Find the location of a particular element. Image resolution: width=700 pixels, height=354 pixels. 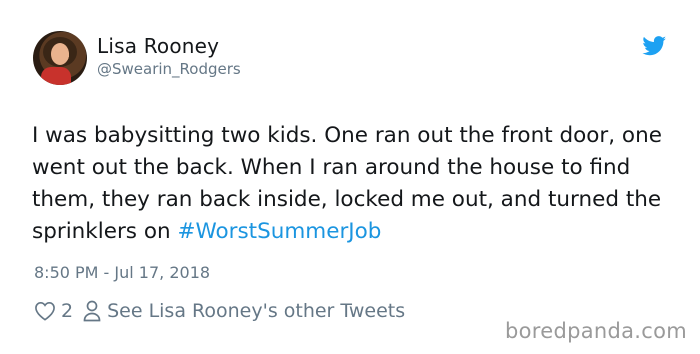

watermark: boredpanda.com is located at coordinates (596, 331).